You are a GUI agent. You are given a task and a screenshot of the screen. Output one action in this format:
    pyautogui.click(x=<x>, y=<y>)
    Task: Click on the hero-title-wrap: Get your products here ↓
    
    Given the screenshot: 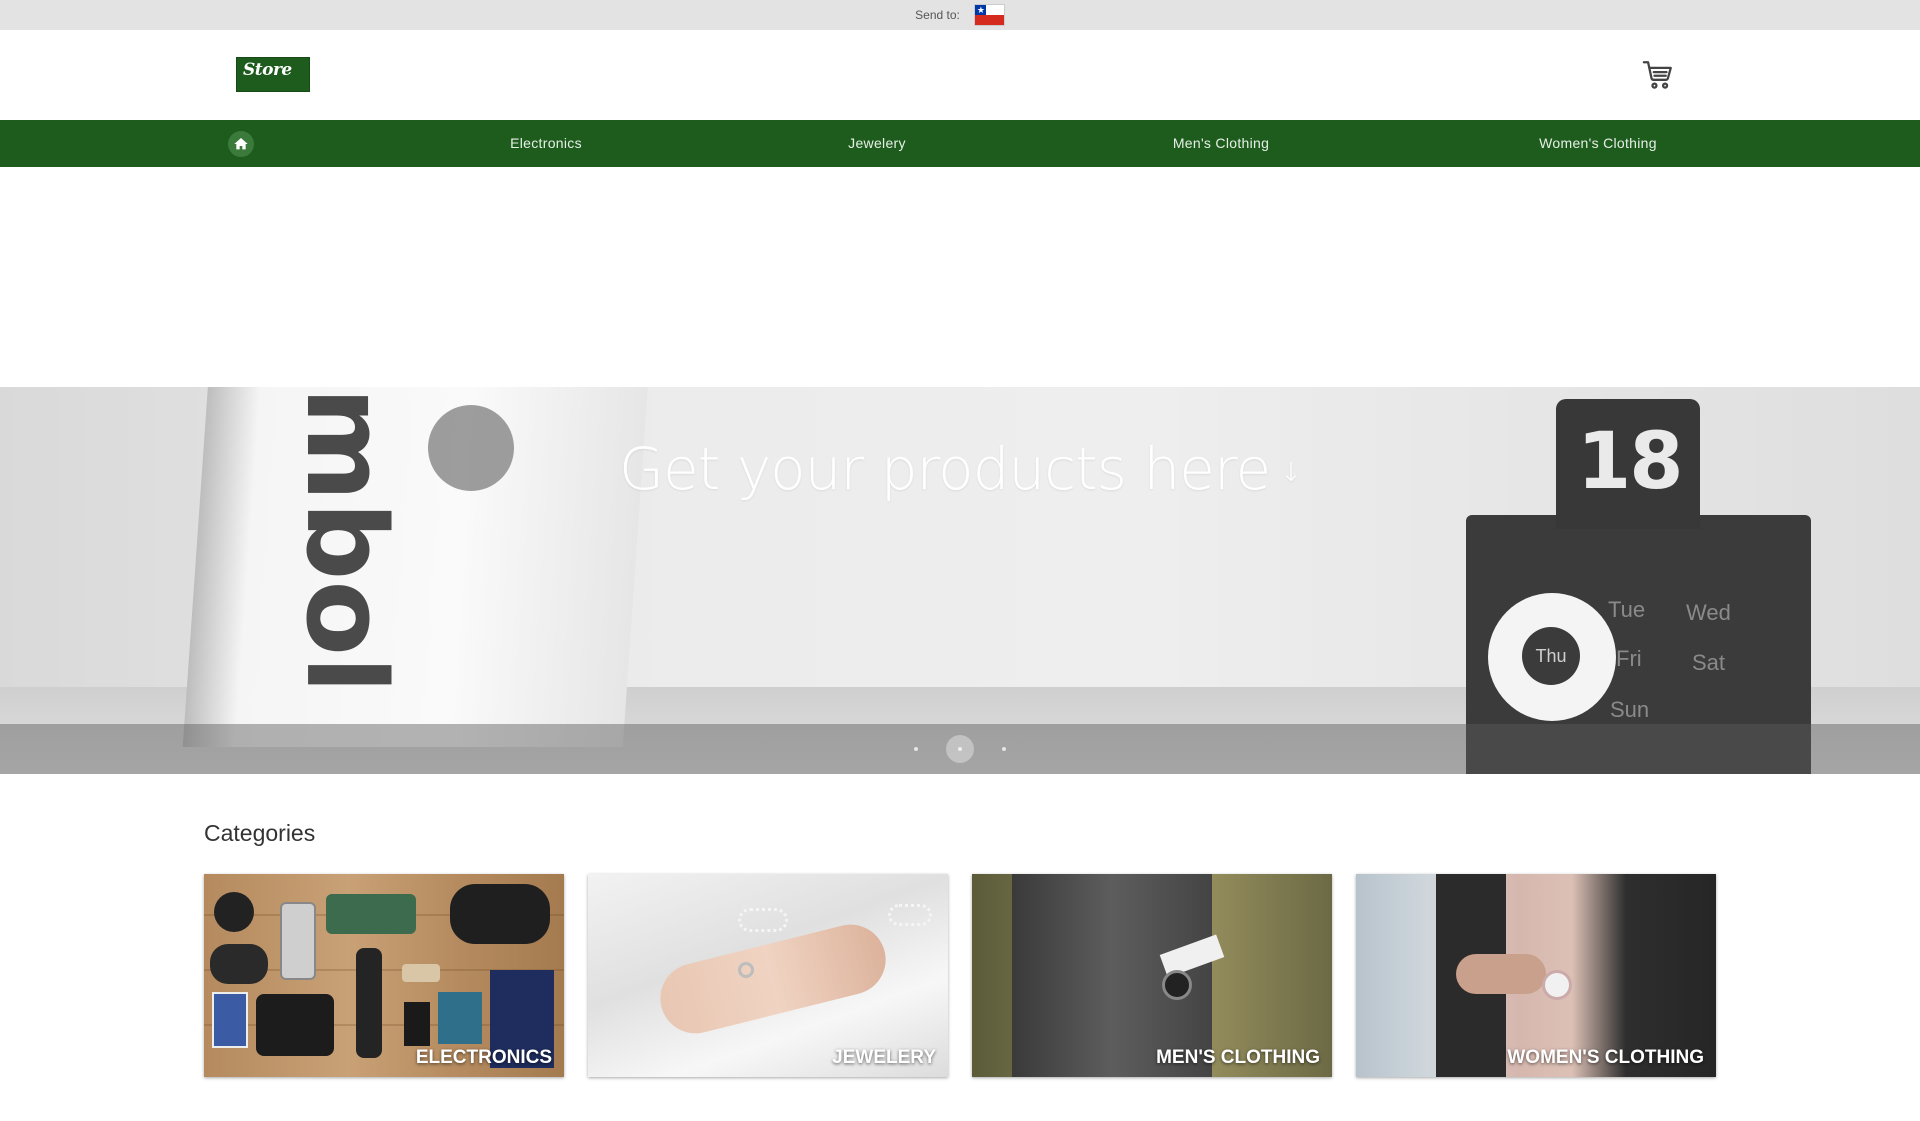 What is the action you would take?
    pyautogui.click(x=960, y=469)
    